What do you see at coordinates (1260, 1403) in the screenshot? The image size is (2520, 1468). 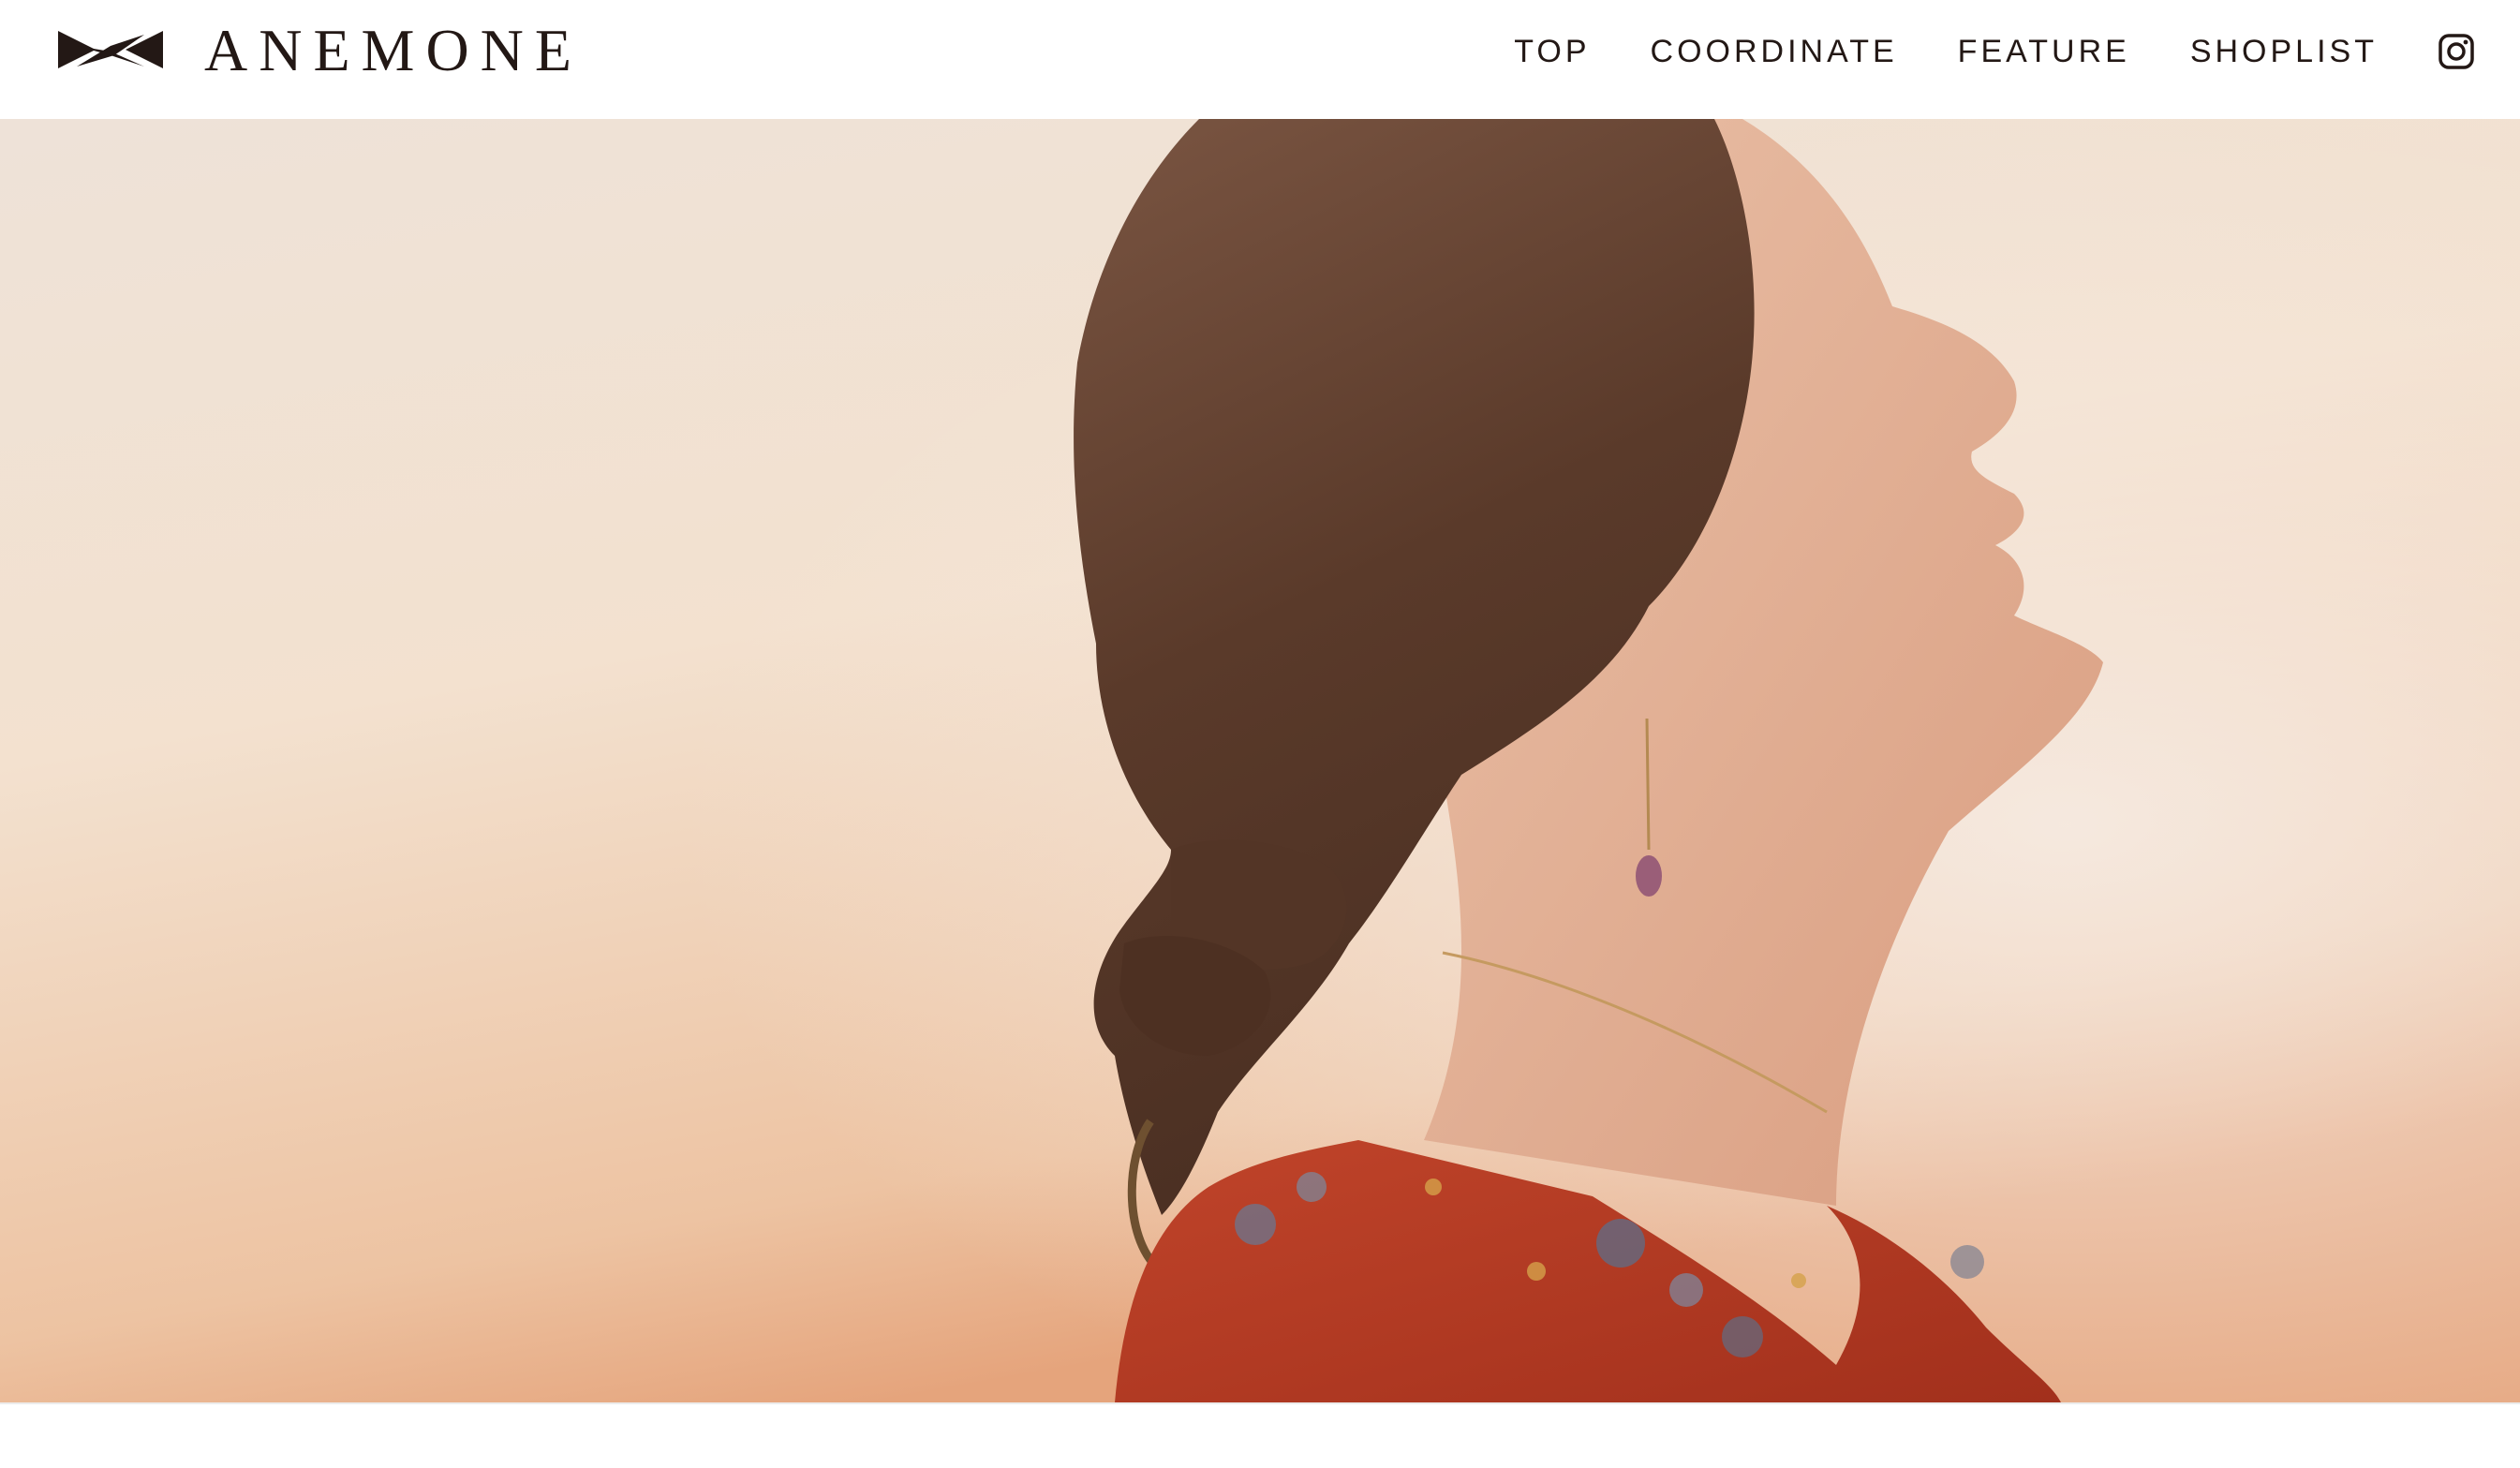 I see `section-divider` at bounding box center [1260, 1403].